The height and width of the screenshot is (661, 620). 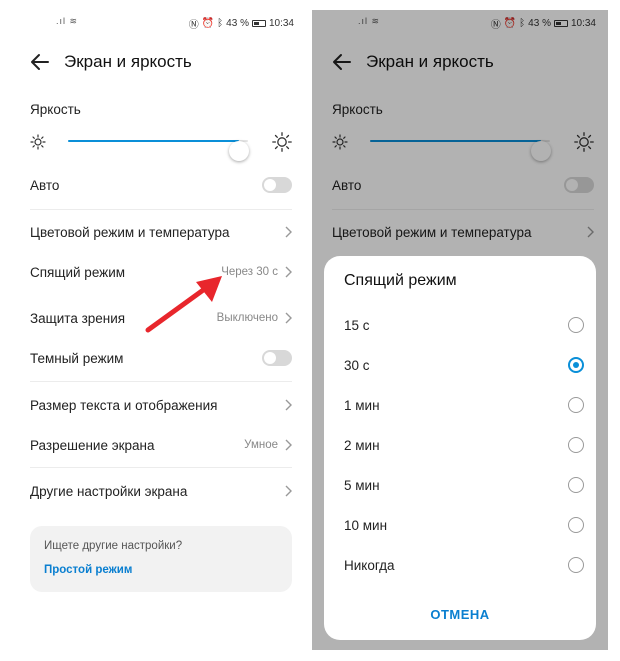 I want to click on color-mode-row: Цветовой режим и температура, so click(x=161, y=232).